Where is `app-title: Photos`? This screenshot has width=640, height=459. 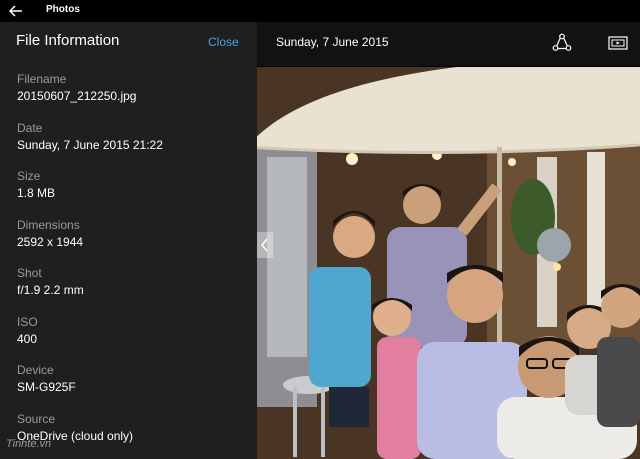
app-title: Photos is located at coordinates (63, 9).